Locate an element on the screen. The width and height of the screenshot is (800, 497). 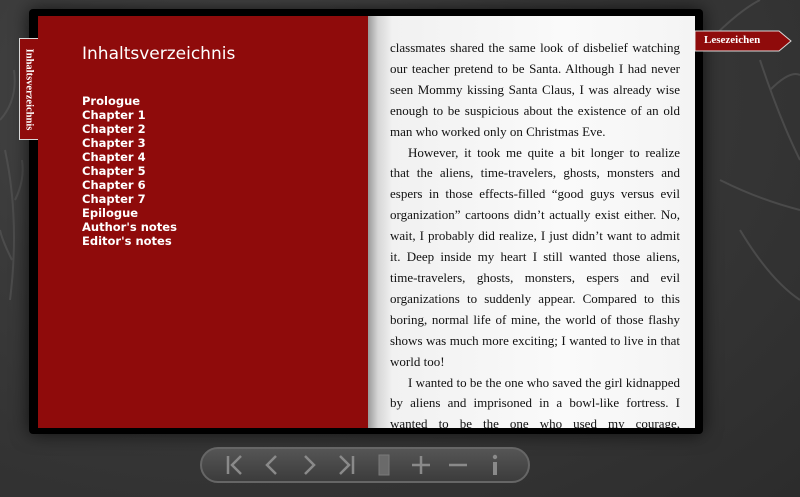
toc-side-tab-label: Inhaltsverzeichnis is located at coordinates (29, 89).